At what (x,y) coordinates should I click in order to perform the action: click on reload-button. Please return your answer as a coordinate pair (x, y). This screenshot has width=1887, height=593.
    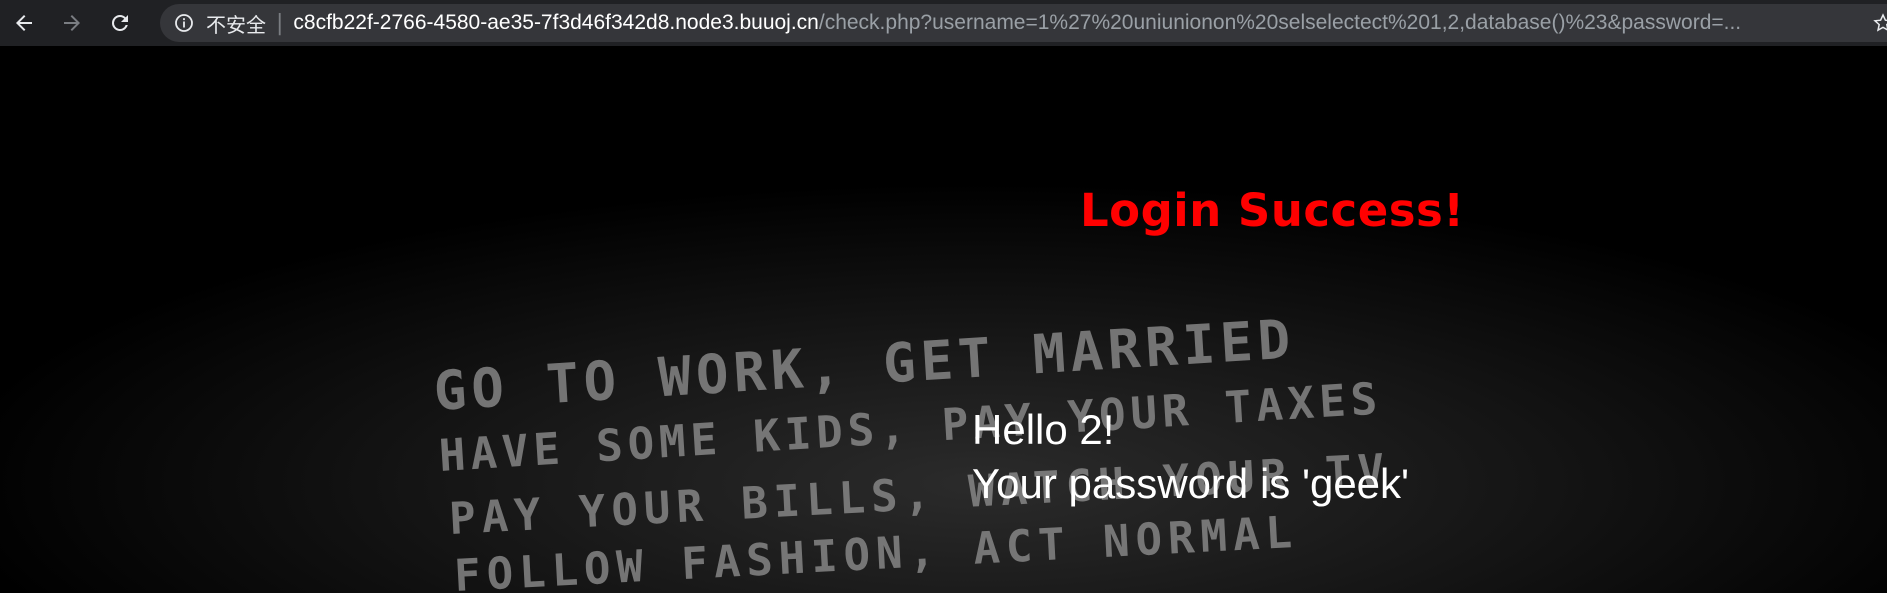
    Looking at the image, I should click on (120, 23).